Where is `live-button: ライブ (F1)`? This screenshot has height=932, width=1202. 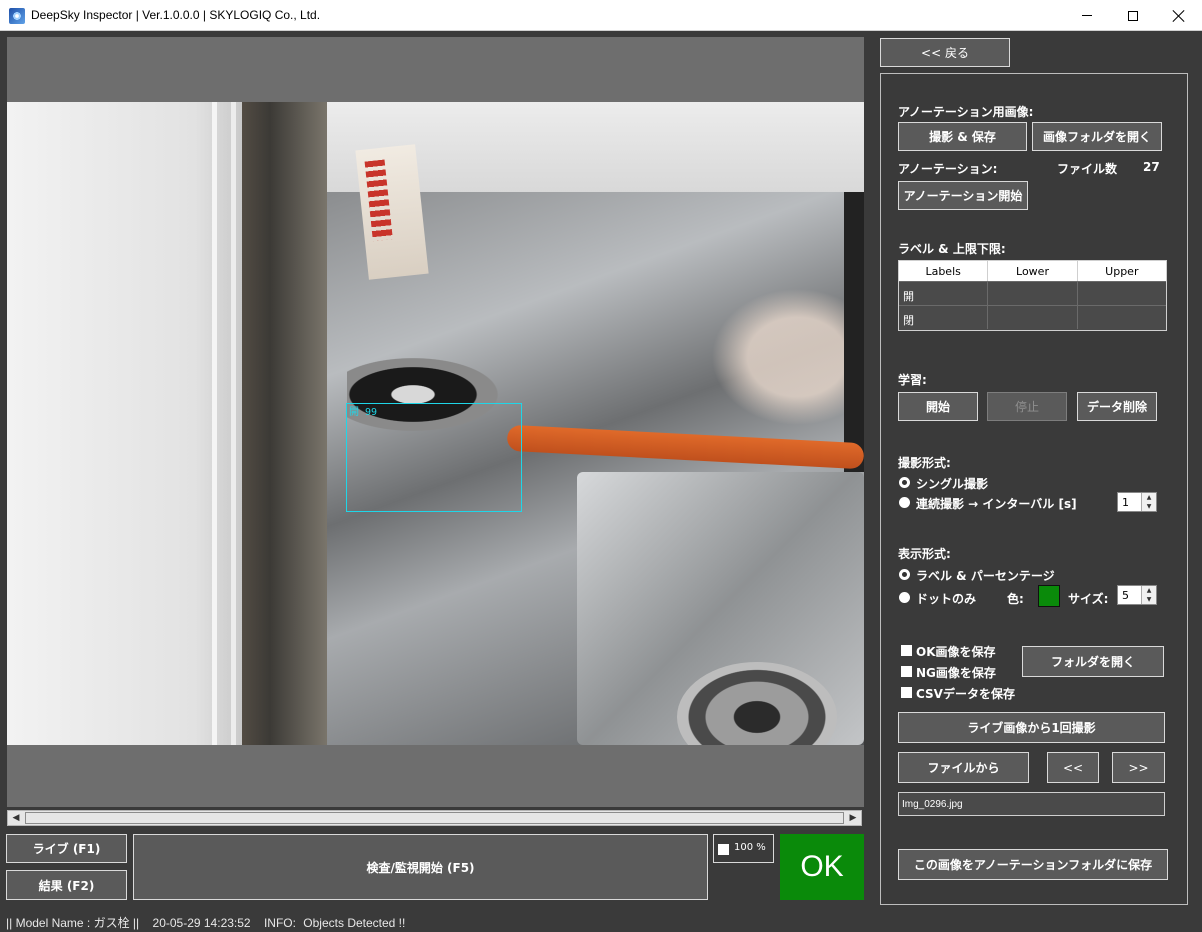
live-button: ライブ (F1) is located at coordinates (66, 848).